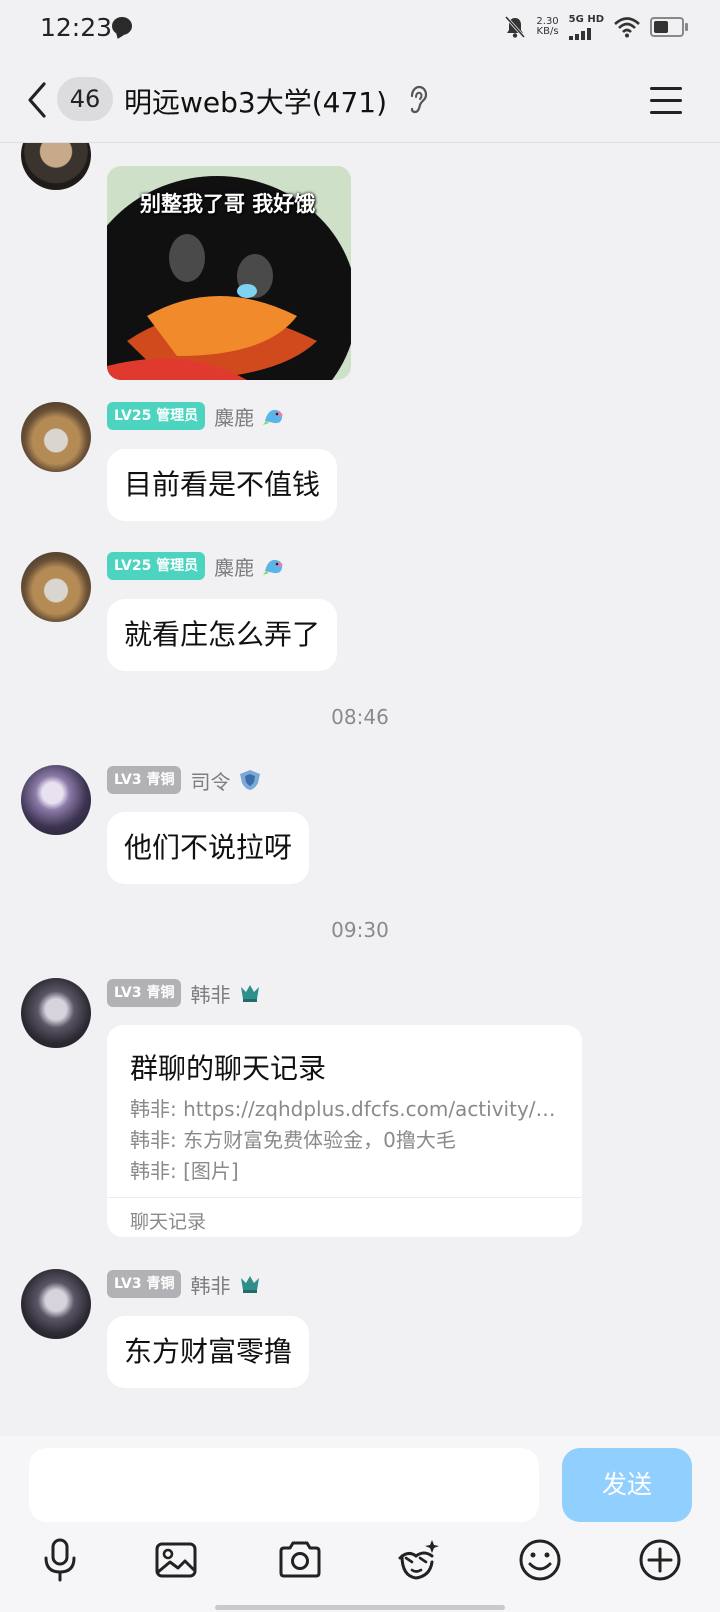  What do you see at coordinates (627, 1485) in the screenshot?
I see `send-button: 发送` at bounding box center [627, 1485].